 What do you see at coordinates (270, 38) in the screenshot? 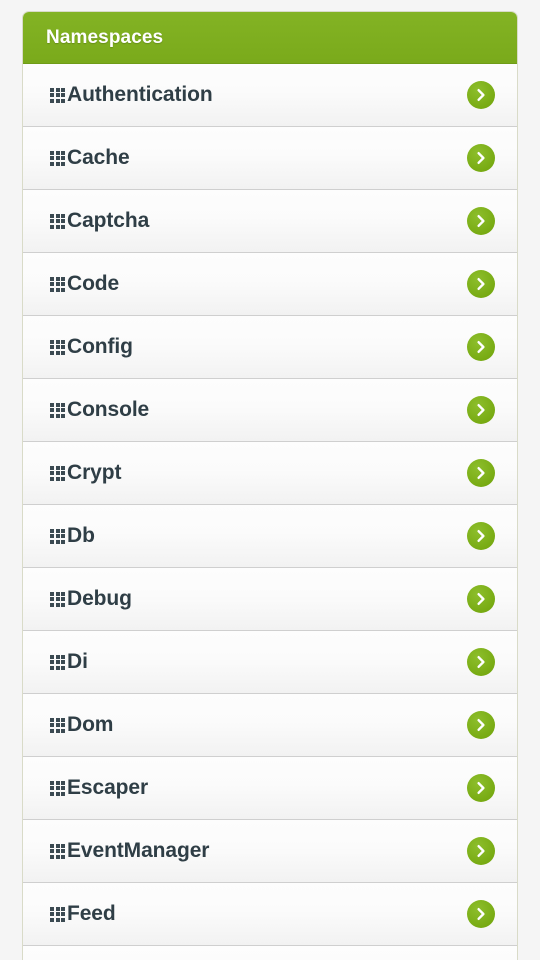
I see `panel-header: Namespaces` at bounding box center [270, 38].